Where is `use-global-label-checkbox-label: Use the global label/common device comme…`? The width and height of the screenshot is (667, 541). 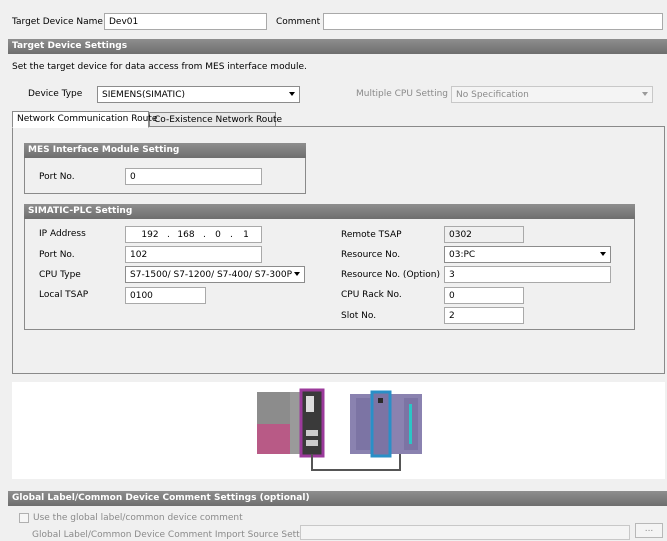 use-global-label-checkbox-label: Use the global label/common device comme… is located at coordinates (138, 518).